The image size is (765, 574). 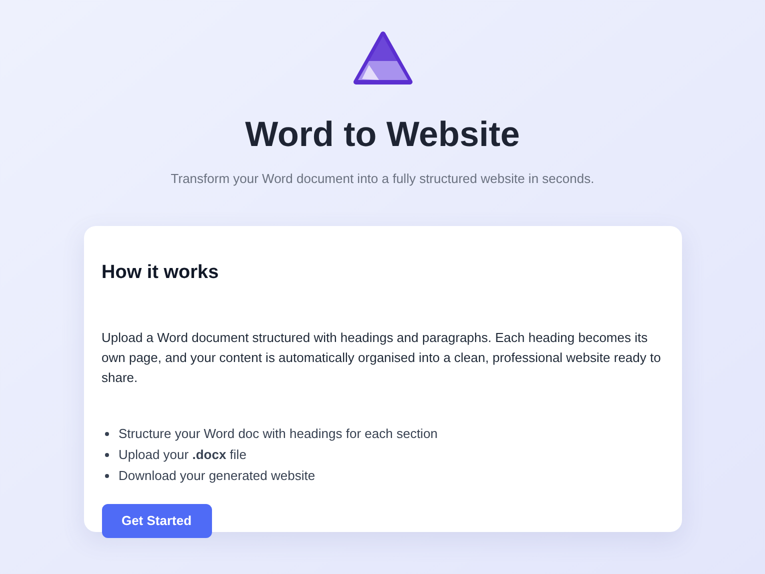 I want to click on step-text: Structure your Word doc with headings for each section, so click(x=278, y=434).